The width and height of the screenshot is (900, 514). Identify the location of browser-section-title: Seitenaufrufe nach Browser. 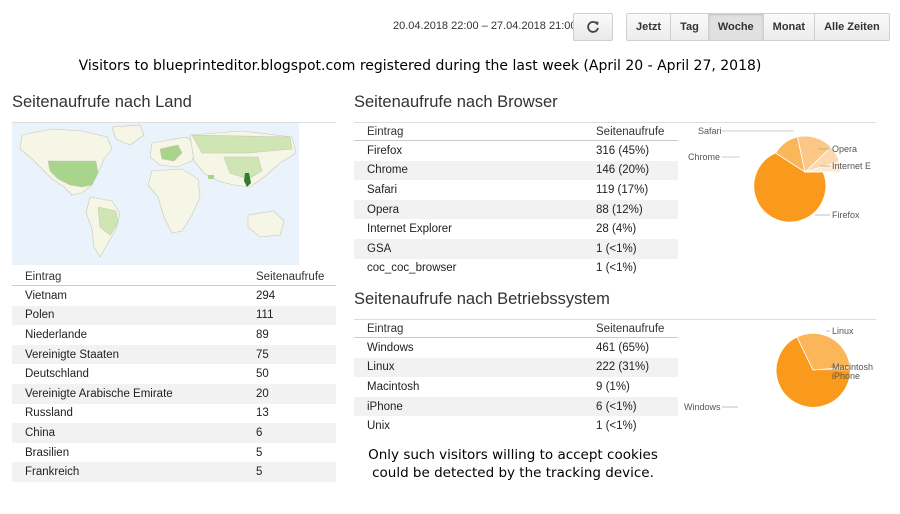
(456, 102).